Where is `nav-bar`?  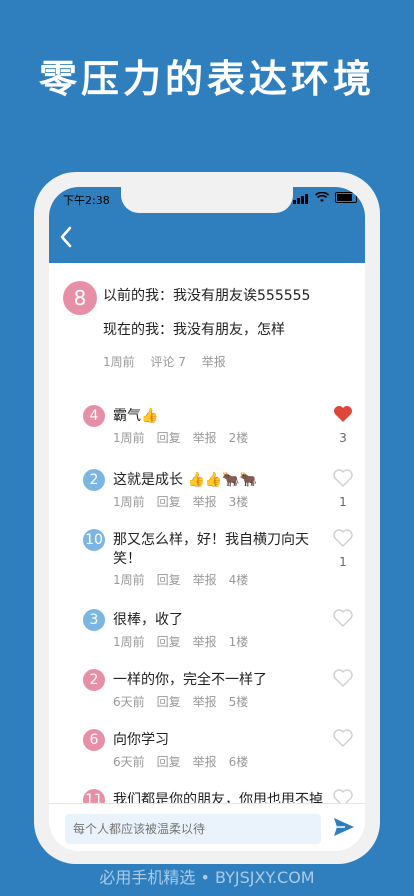 nav-bar is located at coordinates (207, 240).